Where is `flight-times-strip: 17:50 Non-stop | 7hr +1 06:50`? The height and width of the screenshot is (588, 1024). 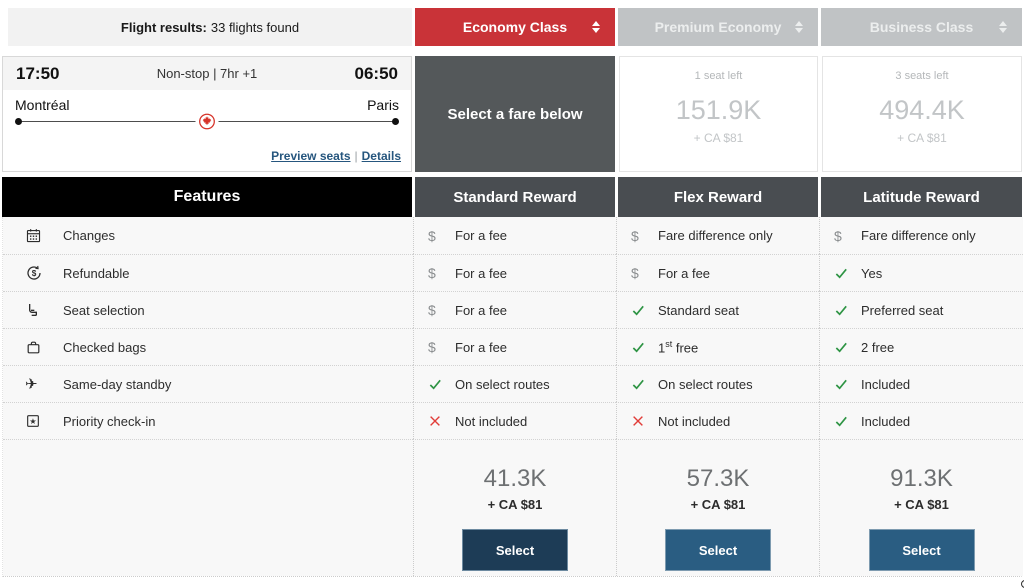 flight-times-strip: 17:50 Non-stop | 7hr +1 06:50 is located at coordinates (207, 73).